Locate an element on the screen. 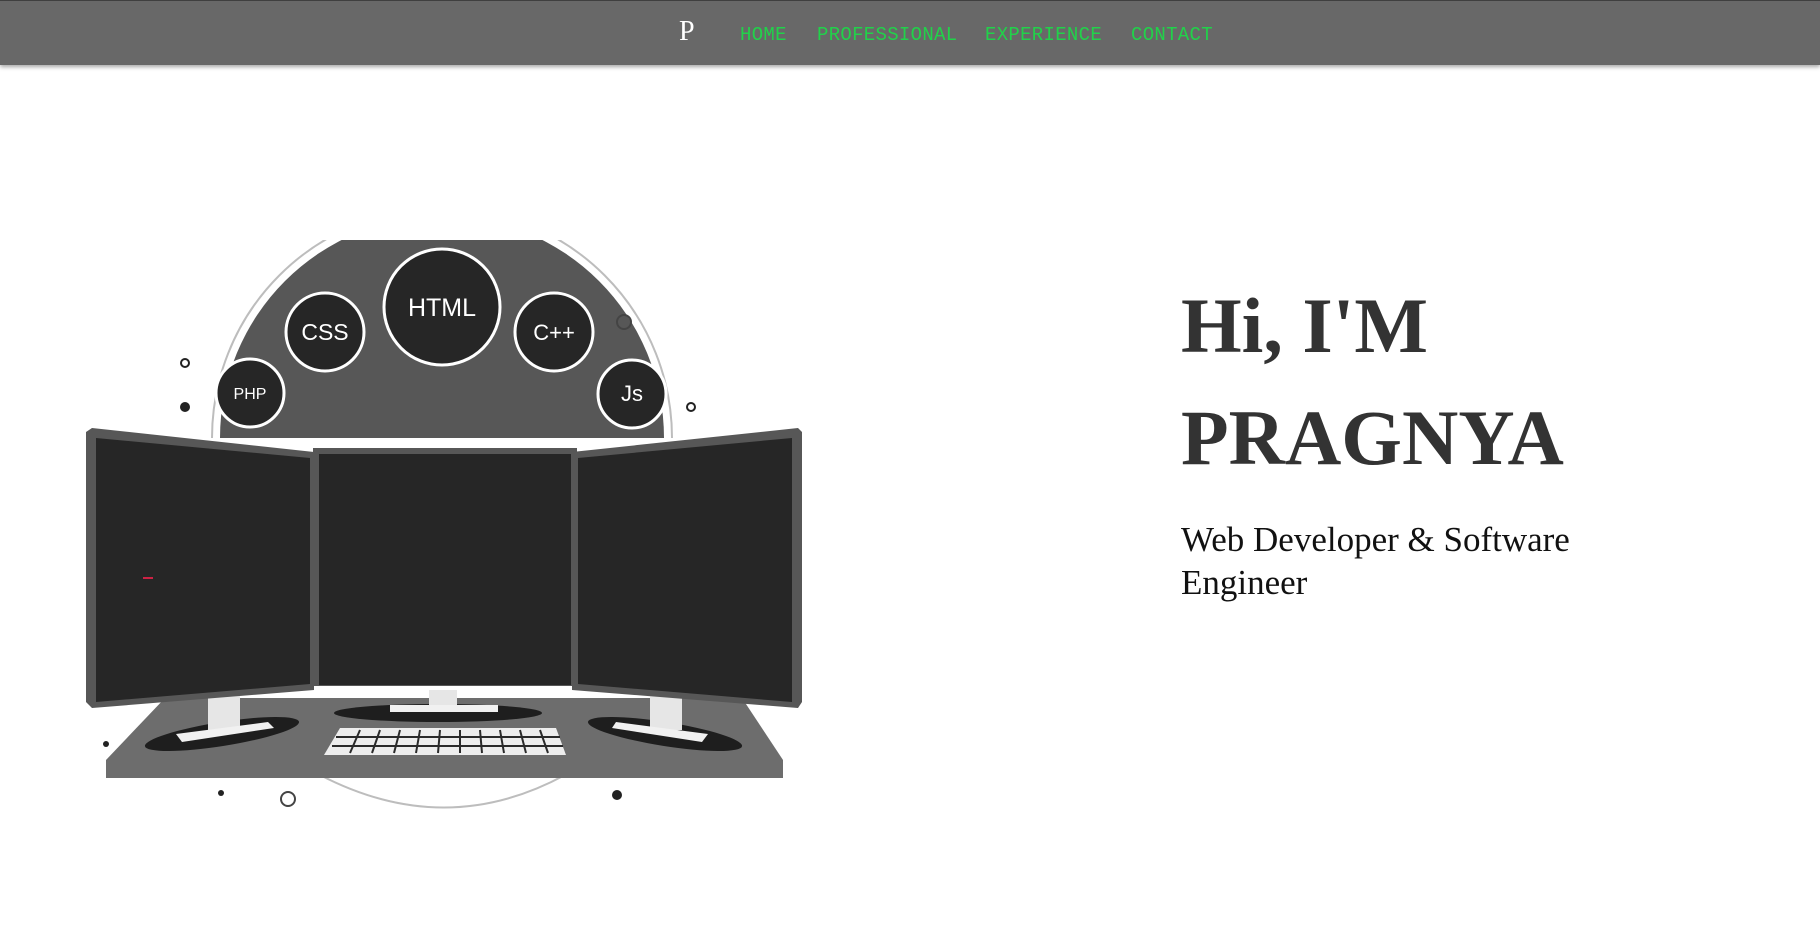  nav-link-experience: EXPERIENCE is located at coordinates (1043, 35).